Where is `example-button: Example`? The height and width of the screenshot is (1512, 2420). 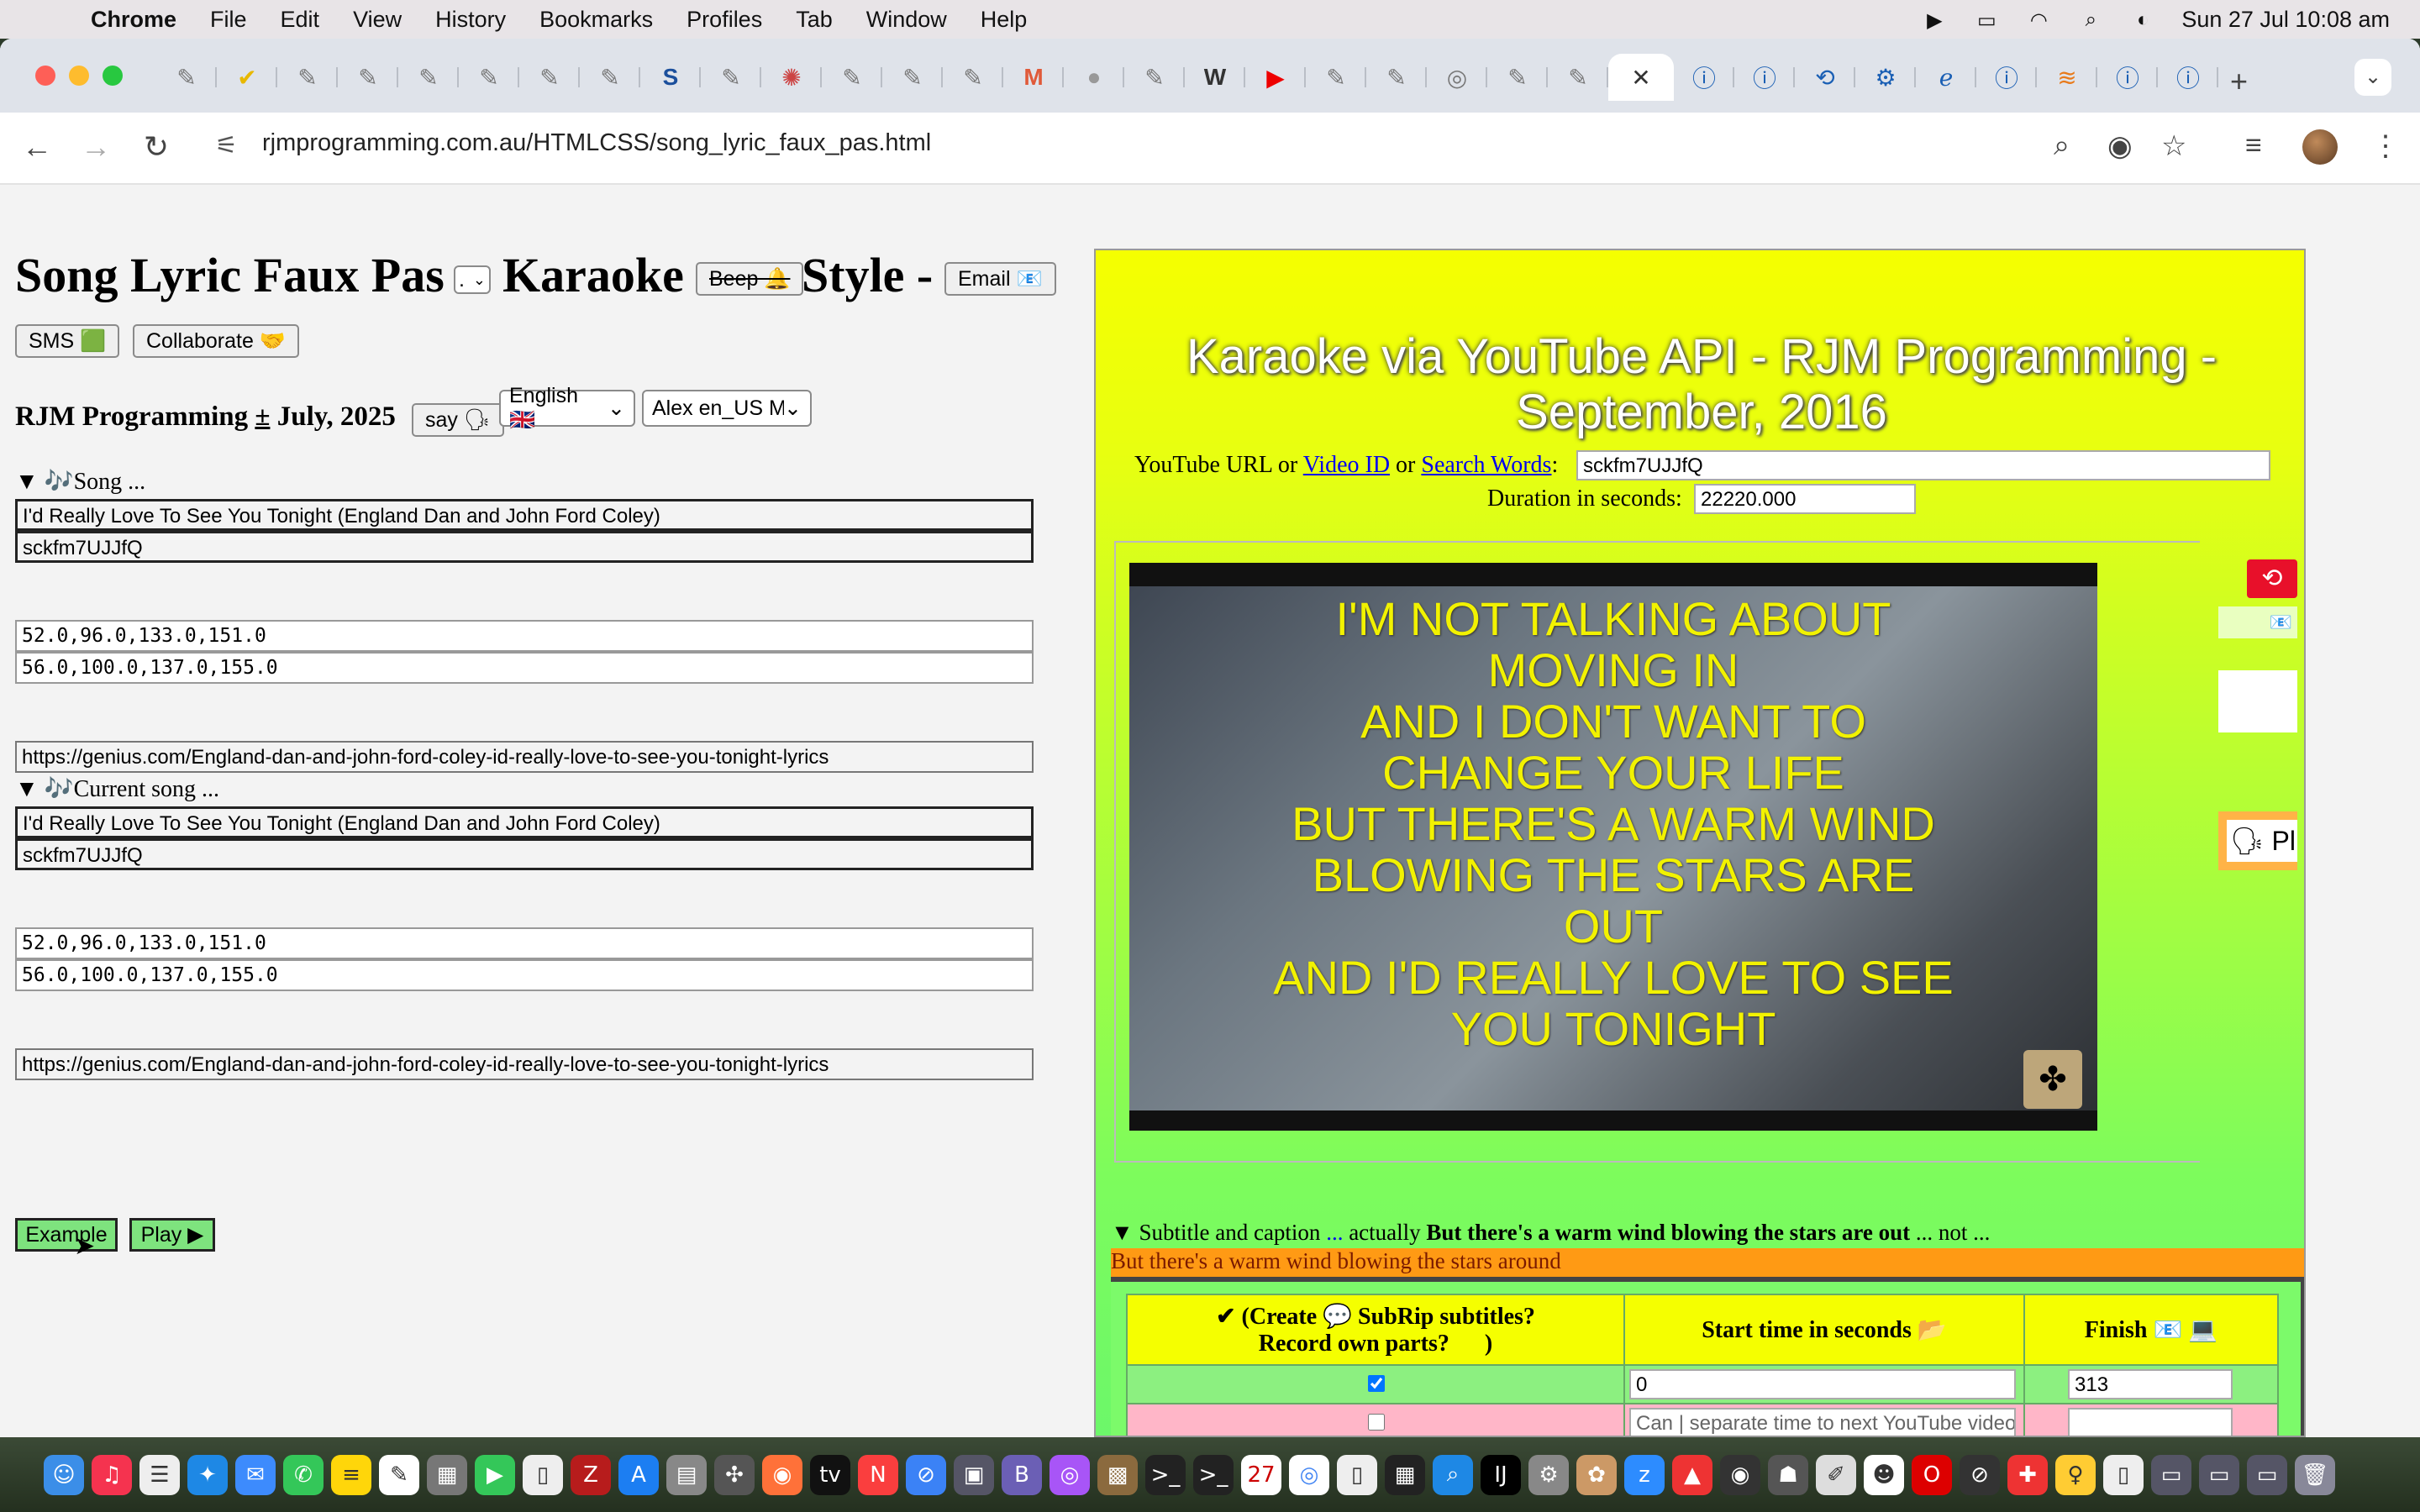
example-button: Example is located at coordinates (66, 1235).